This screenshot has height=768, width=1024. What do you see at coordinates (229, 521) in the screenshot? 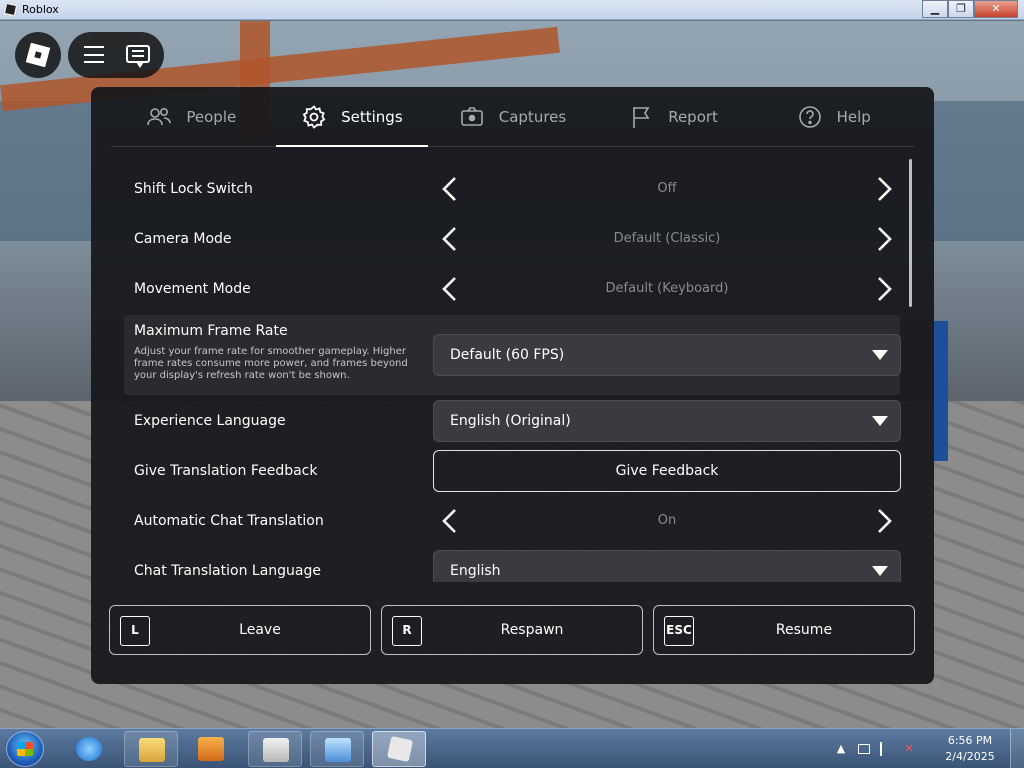
I see `setting-label: Automatic Chat Translation` at bounding box center [229, 521].